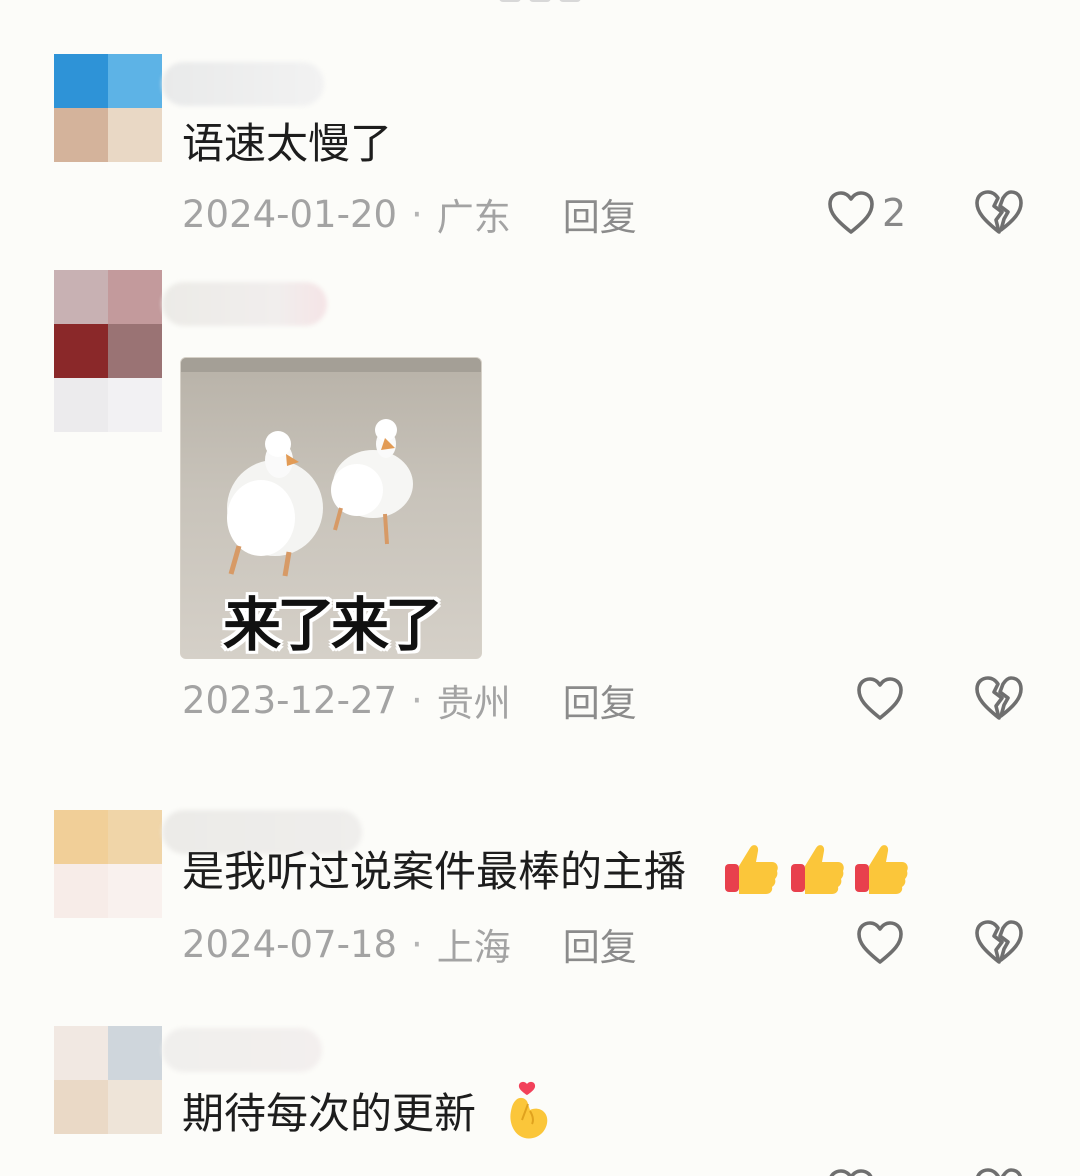  What do you see at coordinates (208, 1168) in the screenshot?
I see `comment-meta` at bounding box center [208, 1168].